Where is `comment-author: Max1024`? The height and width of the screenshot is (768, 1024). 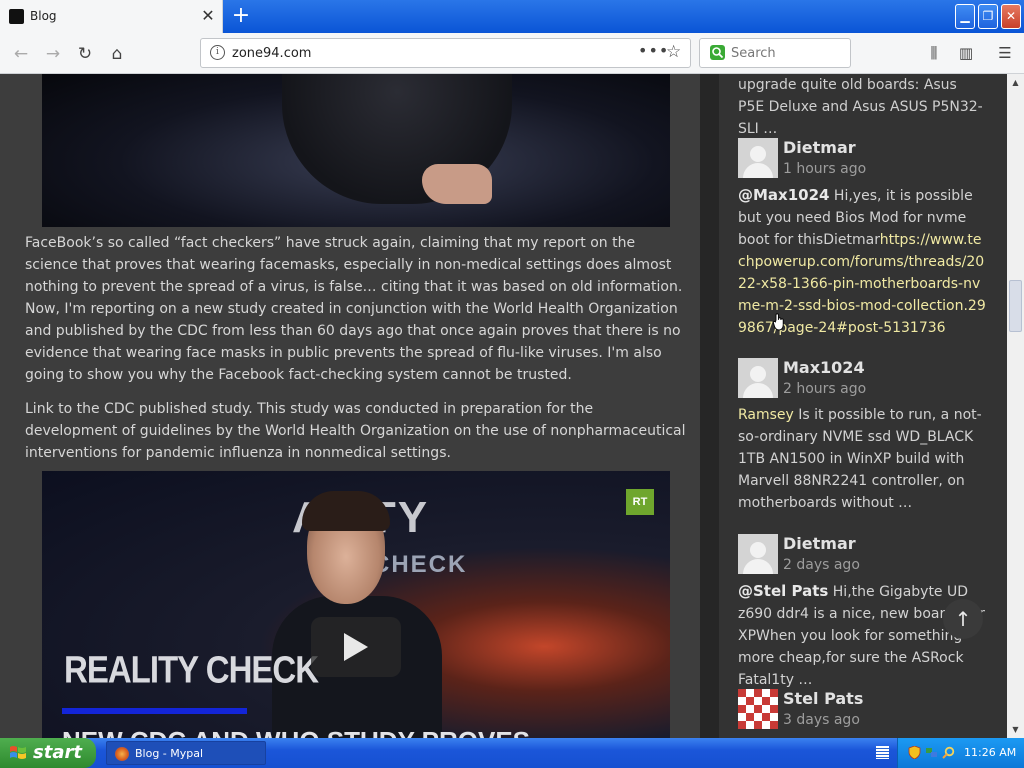
comment-author: Max1024 is located at coordinates (824, 367).